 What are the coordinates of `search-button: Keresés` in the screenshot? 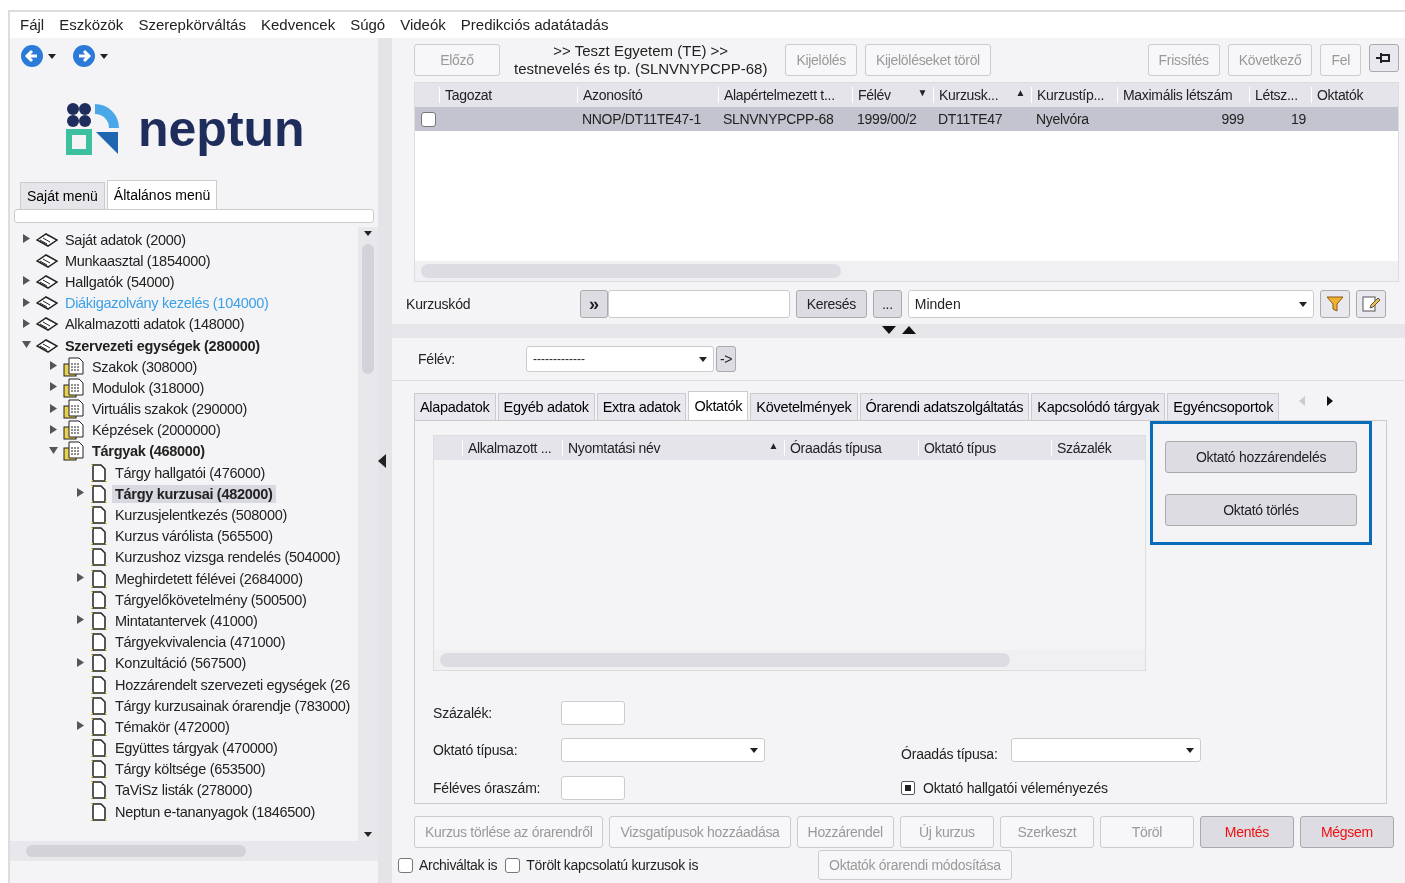 It's located at (831, 304).